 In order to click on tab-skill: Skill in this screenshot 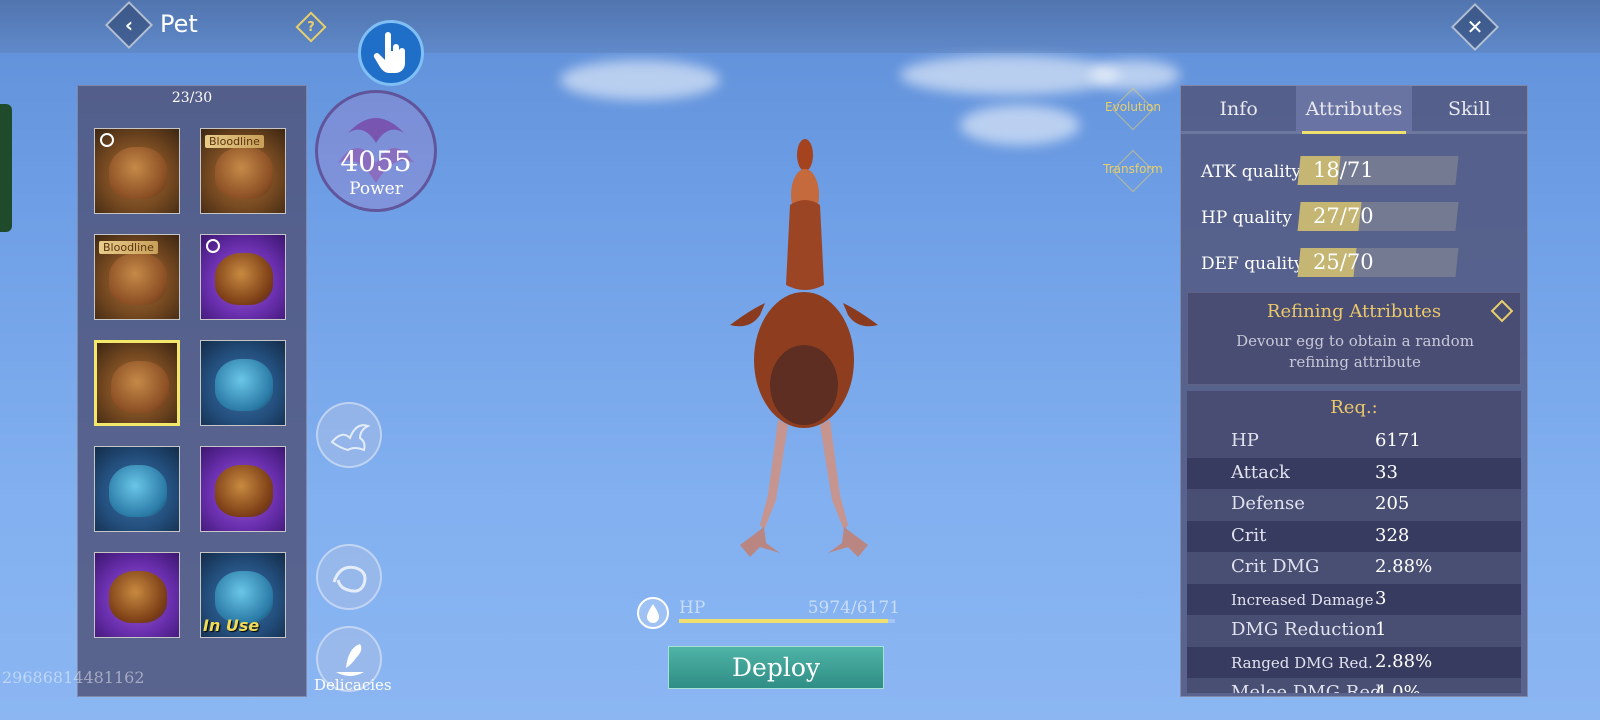, I will do `click(1469, 108)`.